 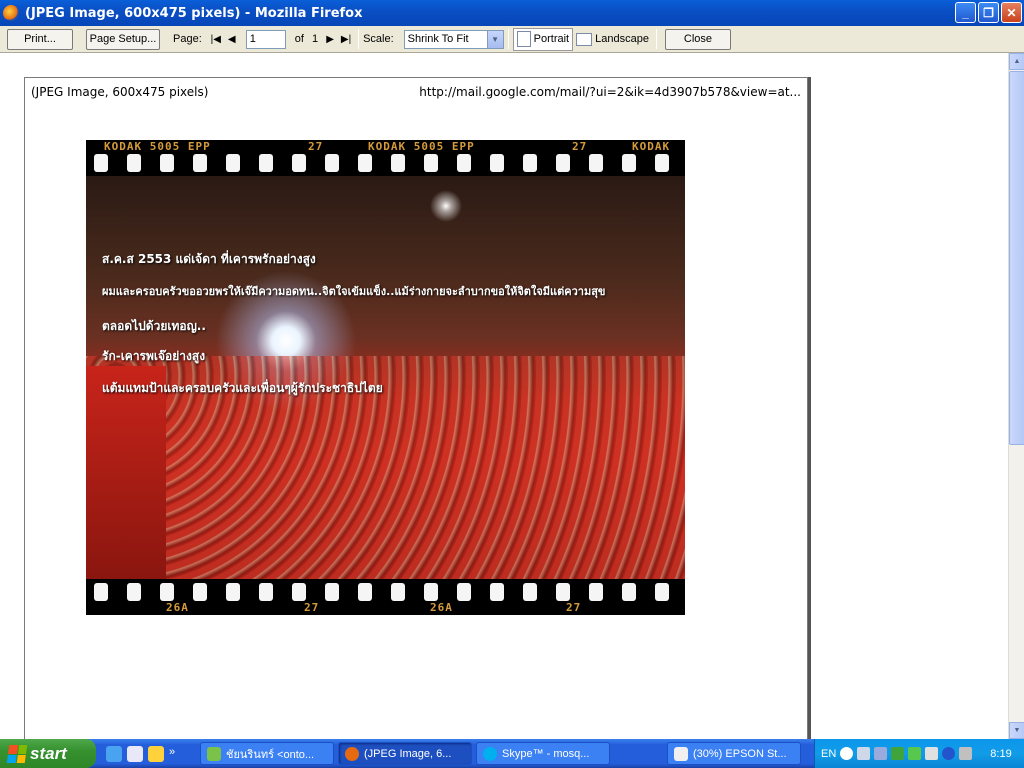 I want to click on close-window-button: ✕, so click(x=1011, y=12).